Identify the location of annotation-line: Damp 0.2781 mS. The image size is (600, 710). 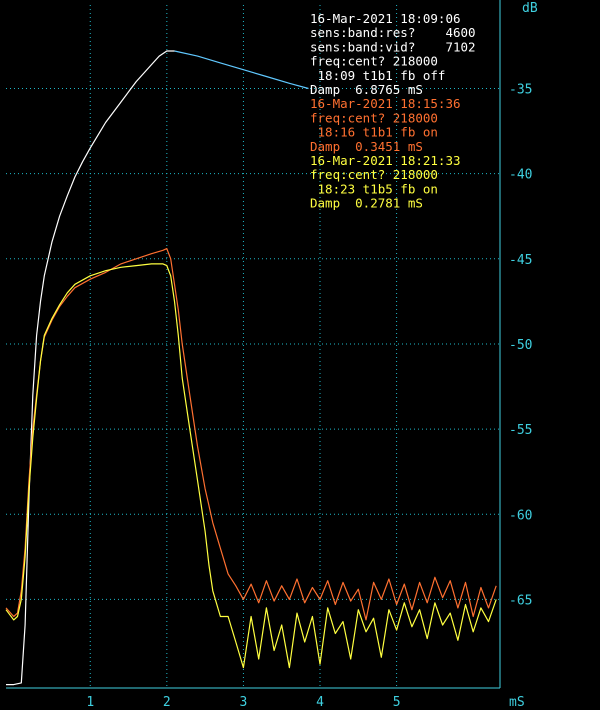
(366, 203).